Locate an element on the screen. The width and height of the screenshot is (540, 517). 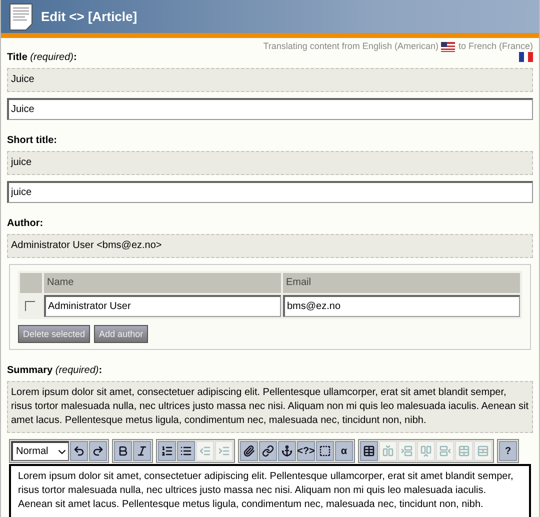
numbered-list-icon is located at coordinates (167, 451).